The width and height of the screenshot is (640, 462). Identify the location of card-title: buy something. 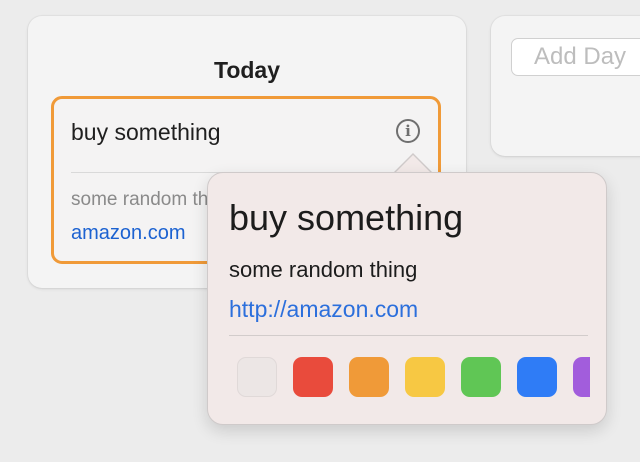
(146, 132).